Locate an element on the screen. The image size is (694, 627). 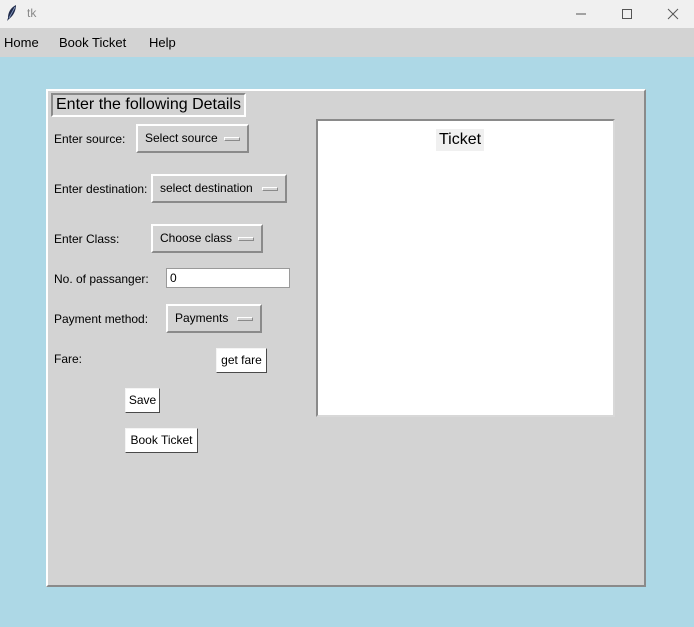
menu-book-ticket: Book Ticket is located at coordinates (92, 42).